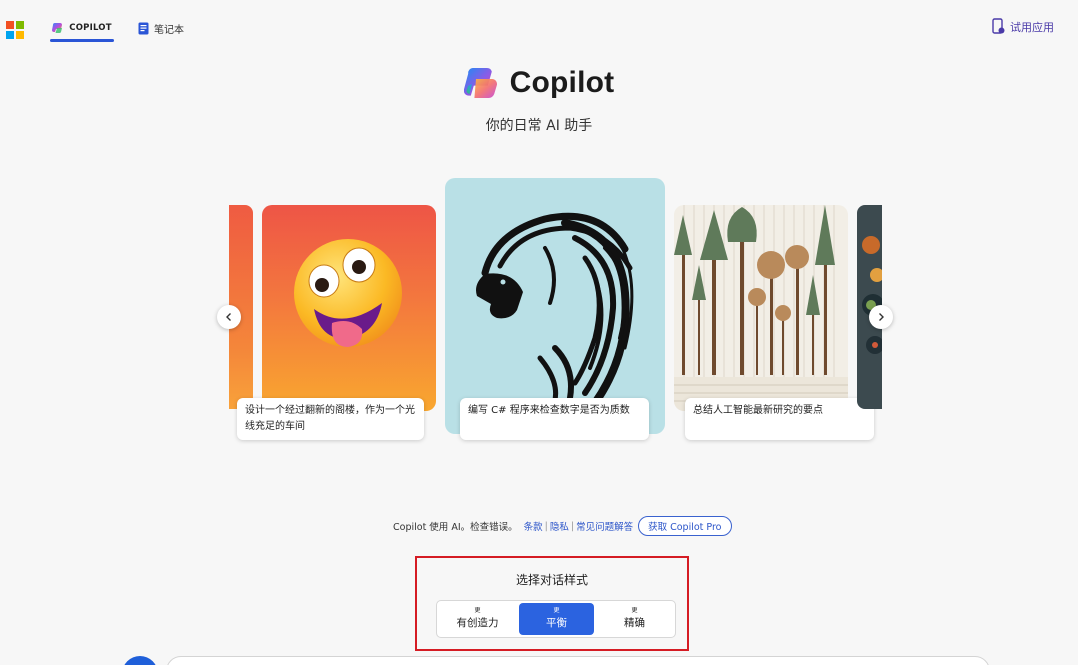 The width and height of the screenshot is (1078, 665). I want to click on style-option-label: 平衡, so click(556, 623).